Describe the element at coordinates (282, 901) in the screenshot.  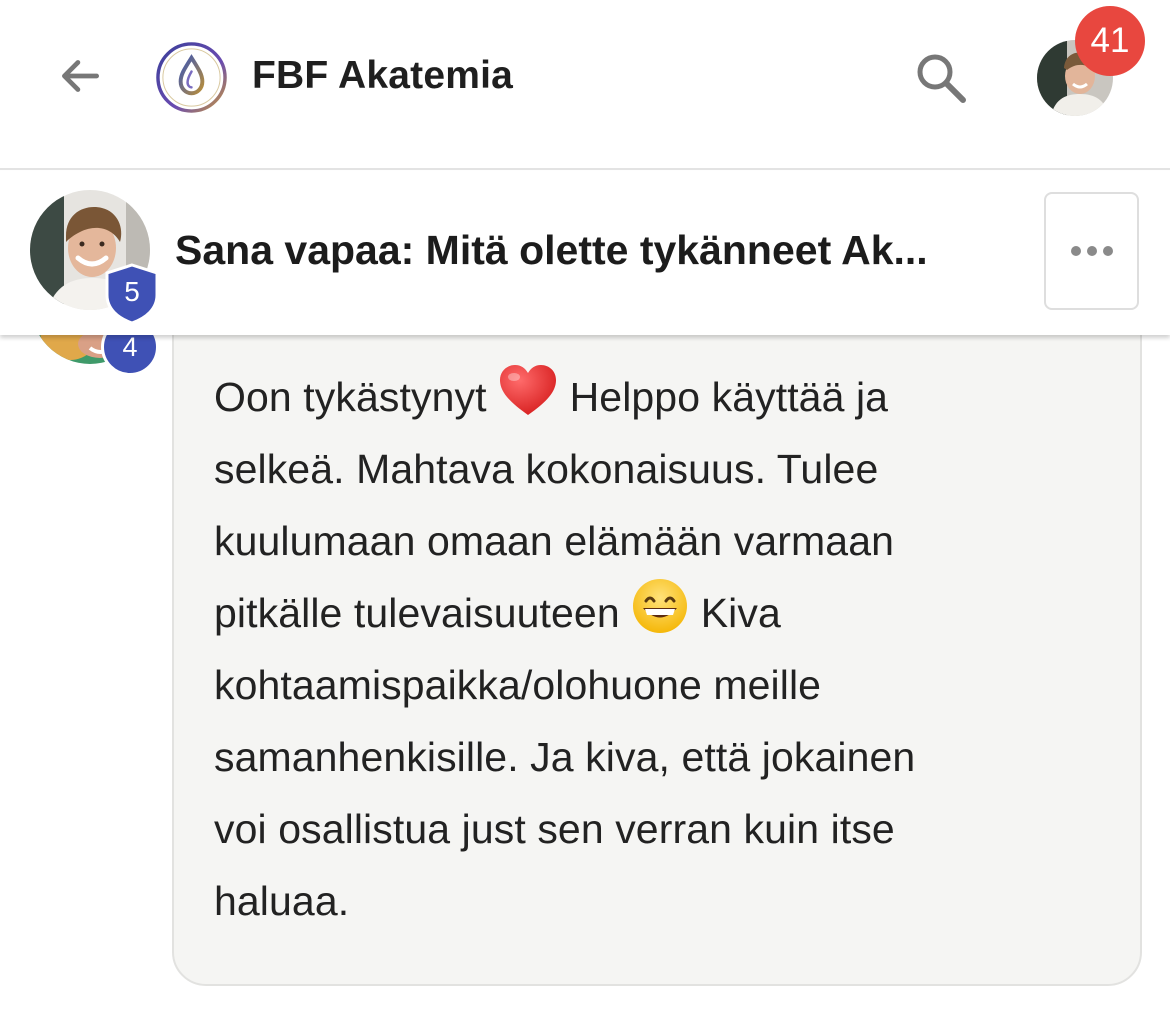
I see `post-line: haluaa.` at that location.